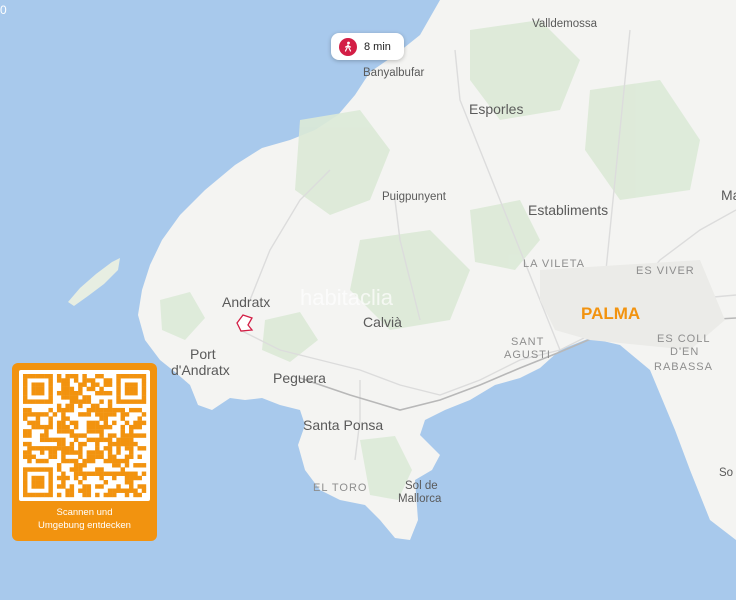 This screenshot has width=736, height=600. Describe the element at coordinates (84, 452) in the screenshot. I see `qr-code-card: Scannen und Umgebung entdecken` at that location.